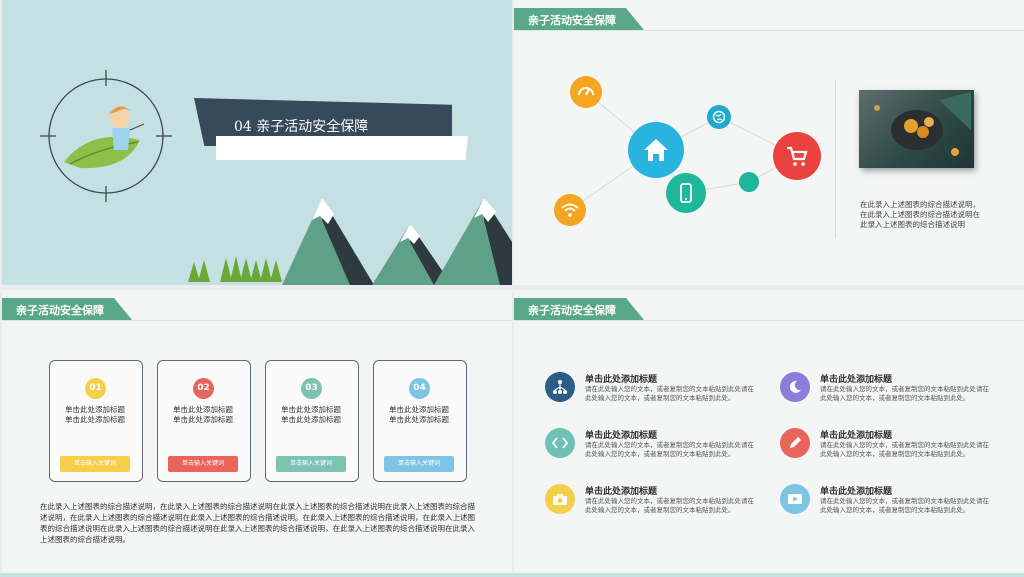  Describe the element at coordinates (719, 117) in the screenshot. I see `globe-icon` at that location.